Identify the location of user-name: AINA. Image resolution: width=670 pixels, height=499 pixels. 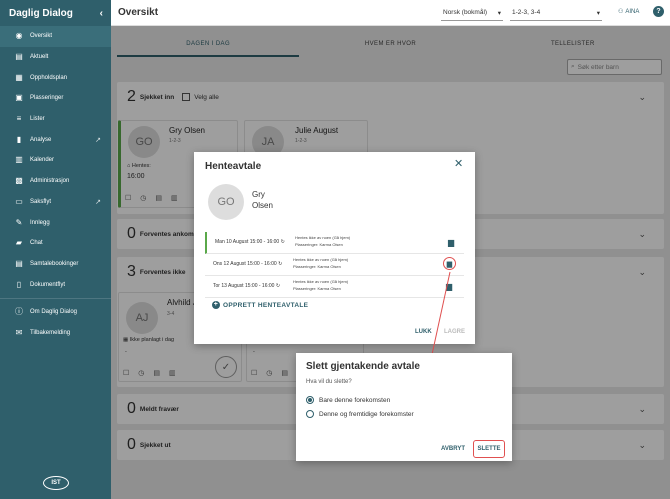
(632, 11).